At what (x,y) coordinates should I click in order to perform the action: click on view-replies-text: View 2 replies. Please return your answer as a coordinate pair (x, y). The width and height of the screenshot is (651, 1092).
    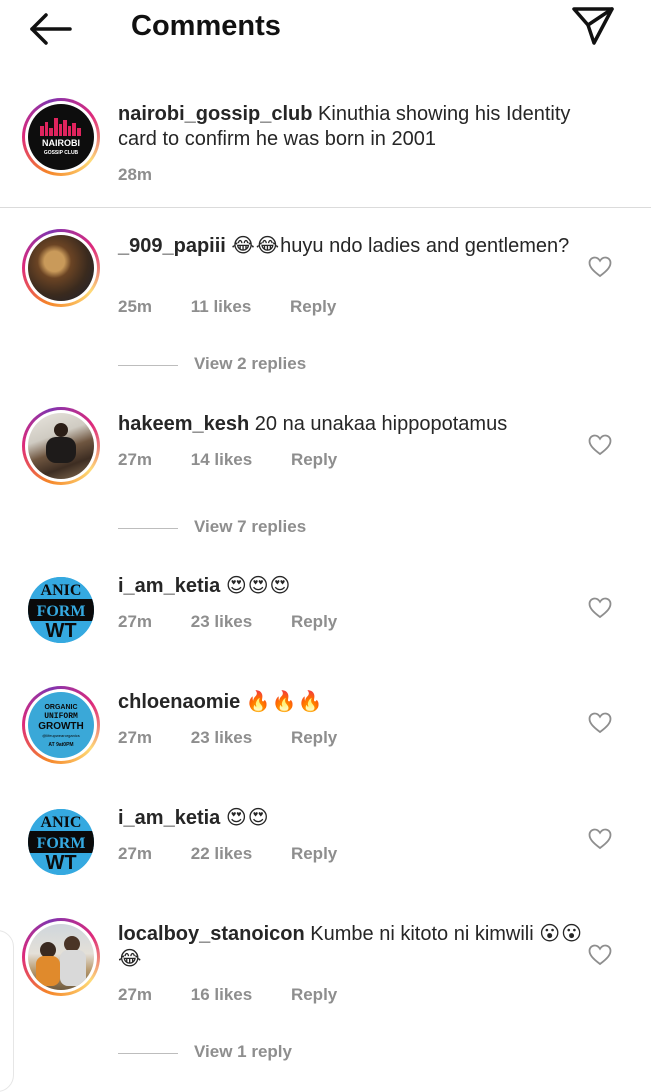
    Looking at the image, I should click on (250, 363).